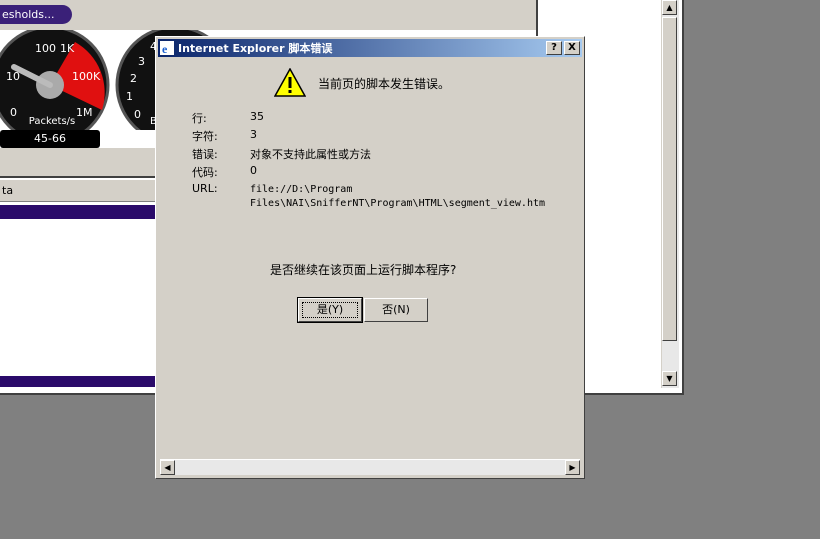  I want to click on detail-label: 字符:, so click(205, 136).